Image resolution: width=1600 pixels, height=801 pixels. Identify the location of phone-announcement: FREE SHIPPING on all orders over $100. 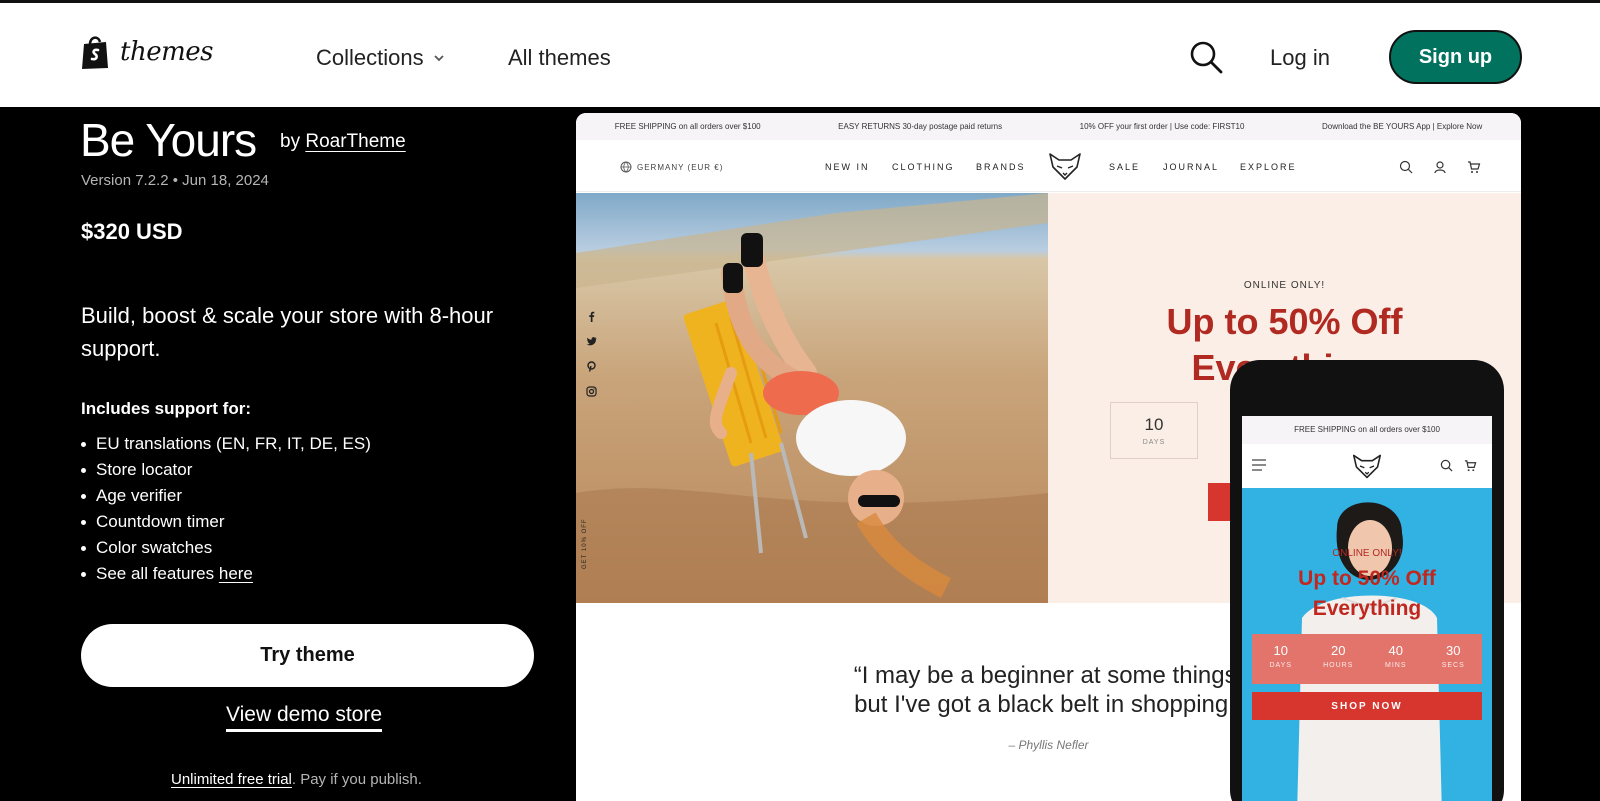
(1367, 430).